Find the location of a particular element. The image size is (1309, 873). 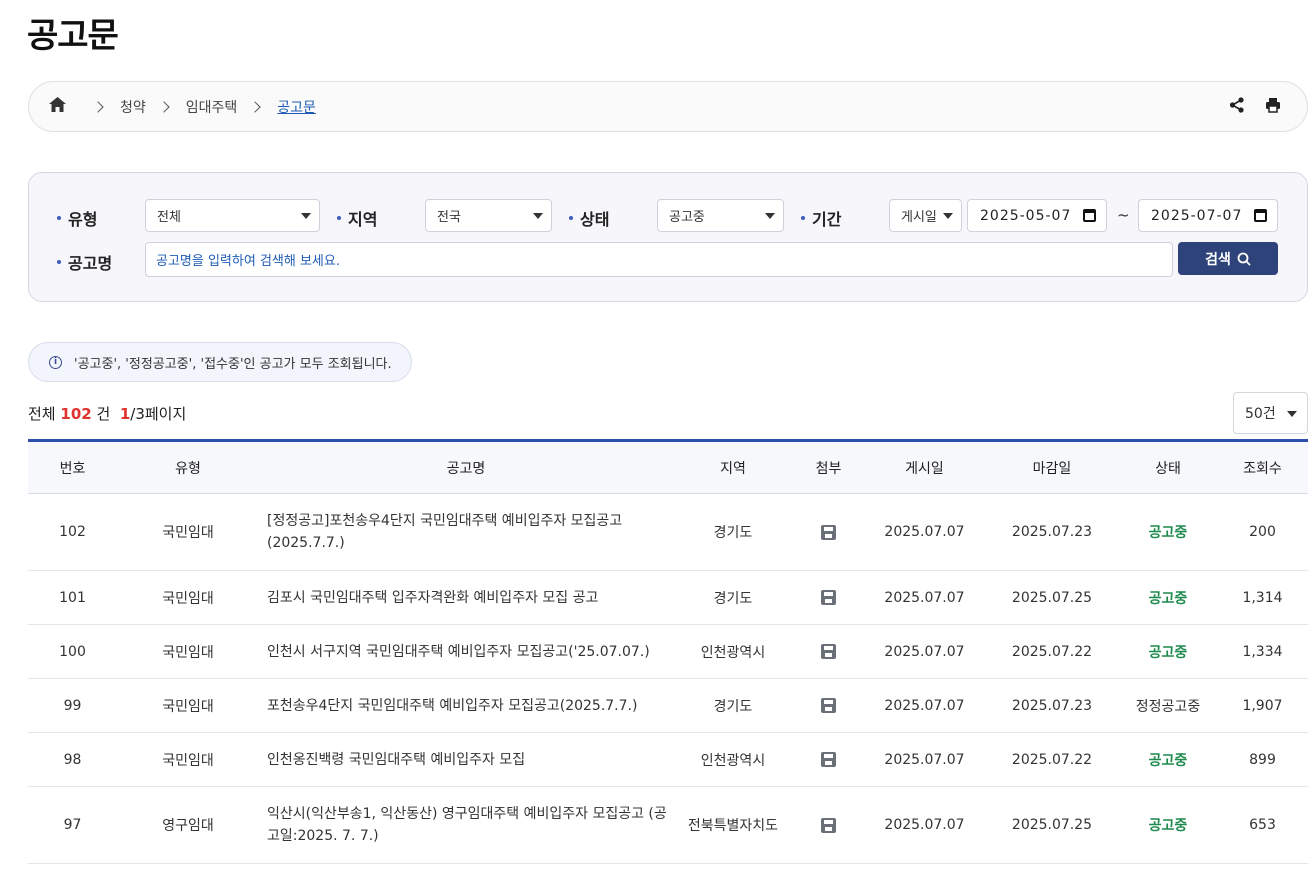

total-count: 102 is located at coordinates (76, 414).